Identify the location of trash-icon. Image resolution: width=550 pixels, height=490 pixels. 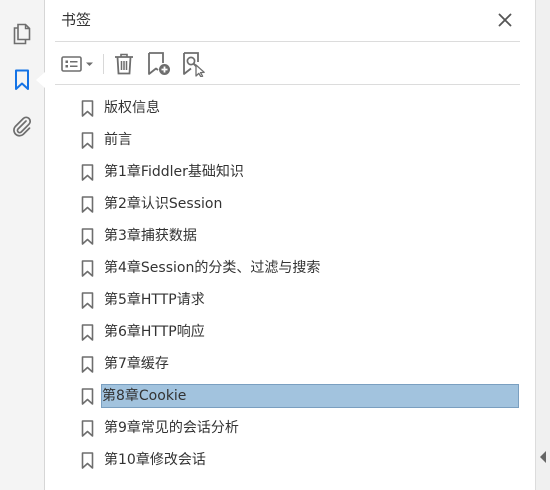
(124, 64).